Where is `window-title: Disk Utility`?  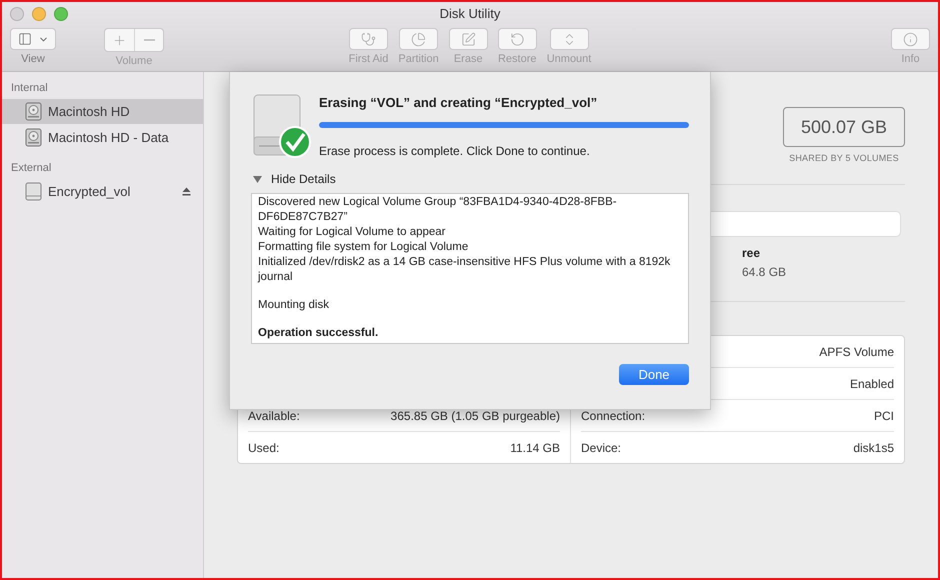 window-title: Disk Utility is located at coordinates (470, 13).